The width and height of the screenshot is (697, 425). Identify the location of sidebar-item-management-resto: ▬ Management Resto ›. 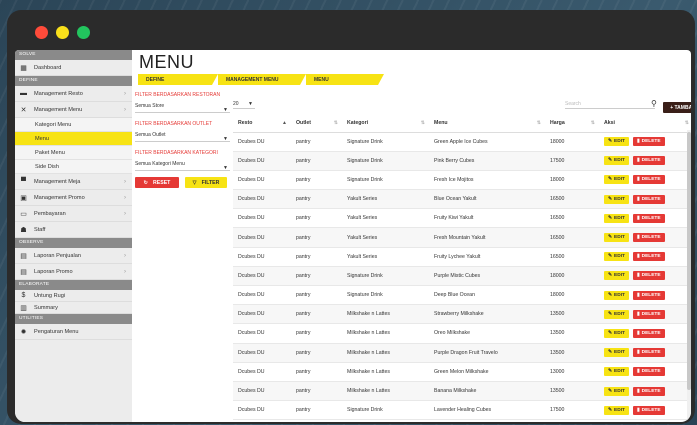
(73, 94).